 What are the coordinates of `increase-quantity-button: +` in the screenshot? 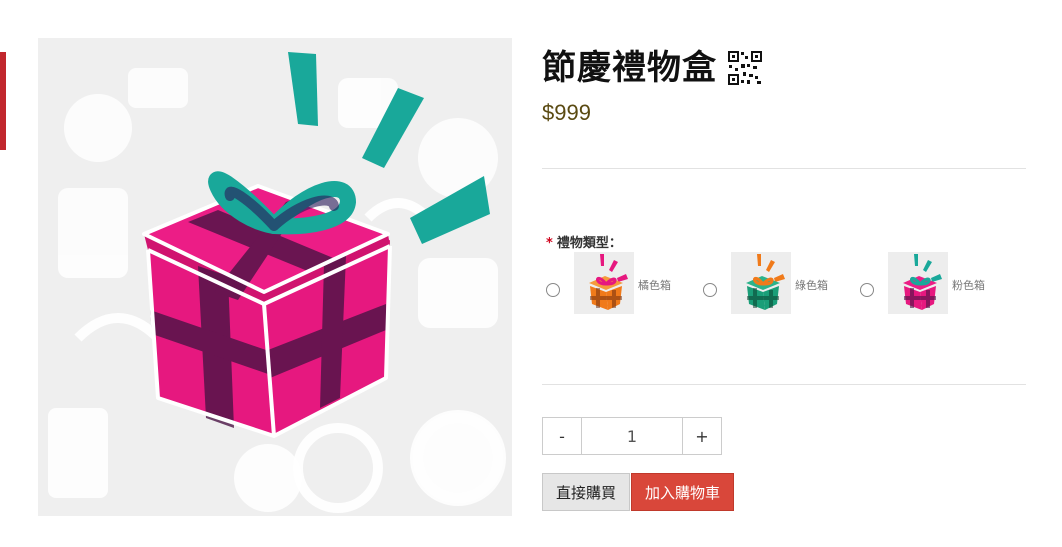 It's located at (702, 436).